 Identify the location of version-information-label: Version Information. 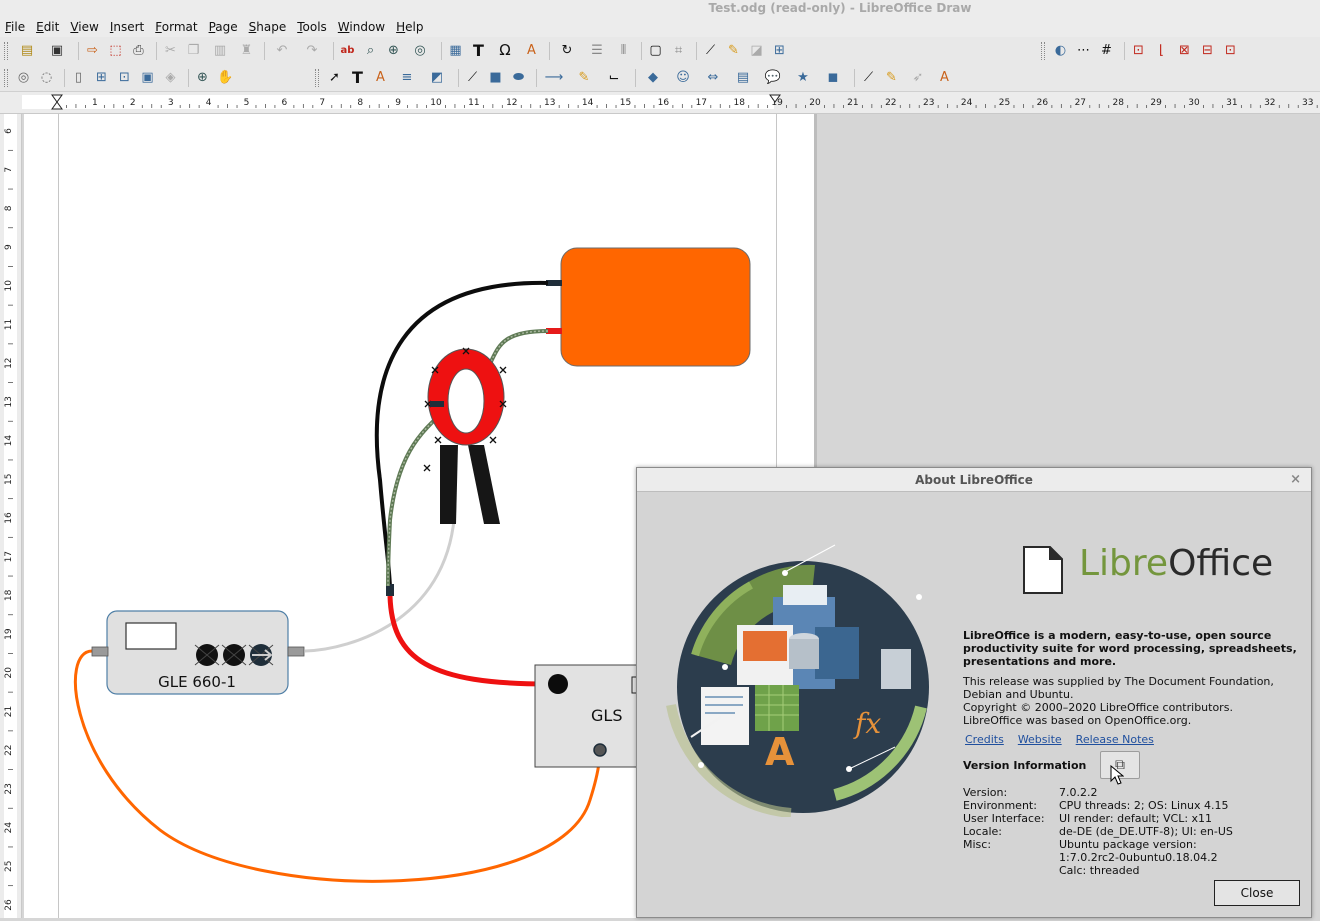
(1025, 765).